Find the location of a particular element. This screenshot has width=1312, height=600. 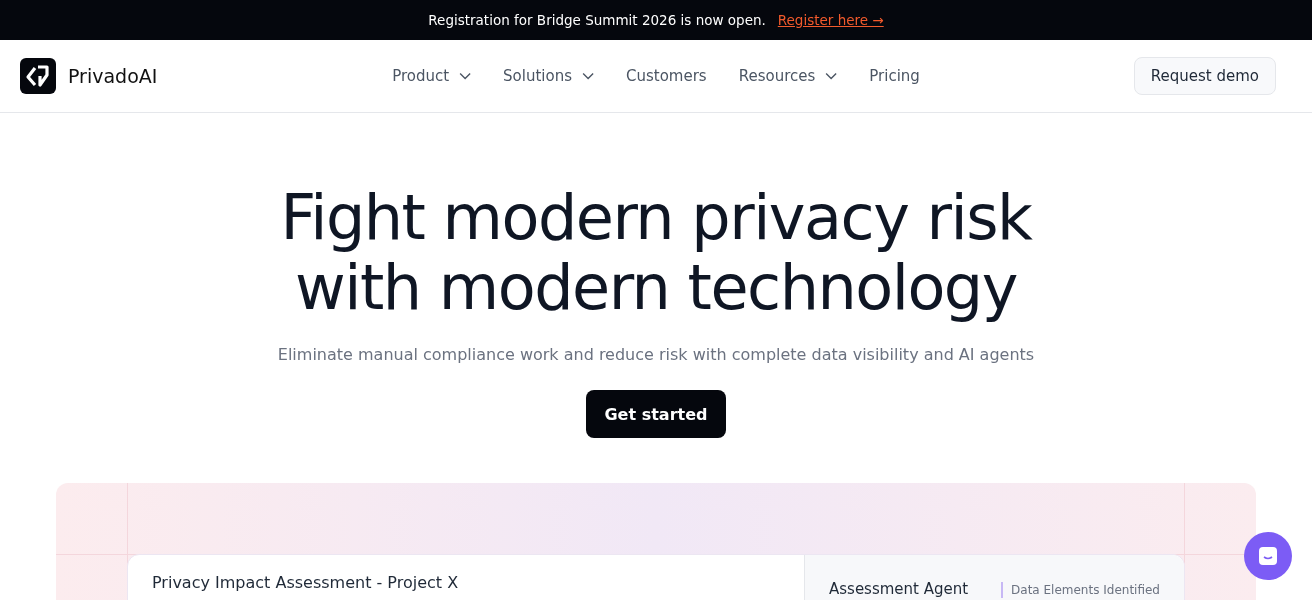

card-title: Privacy Impact Assessment - Project X is located at coordinates (305, 582).